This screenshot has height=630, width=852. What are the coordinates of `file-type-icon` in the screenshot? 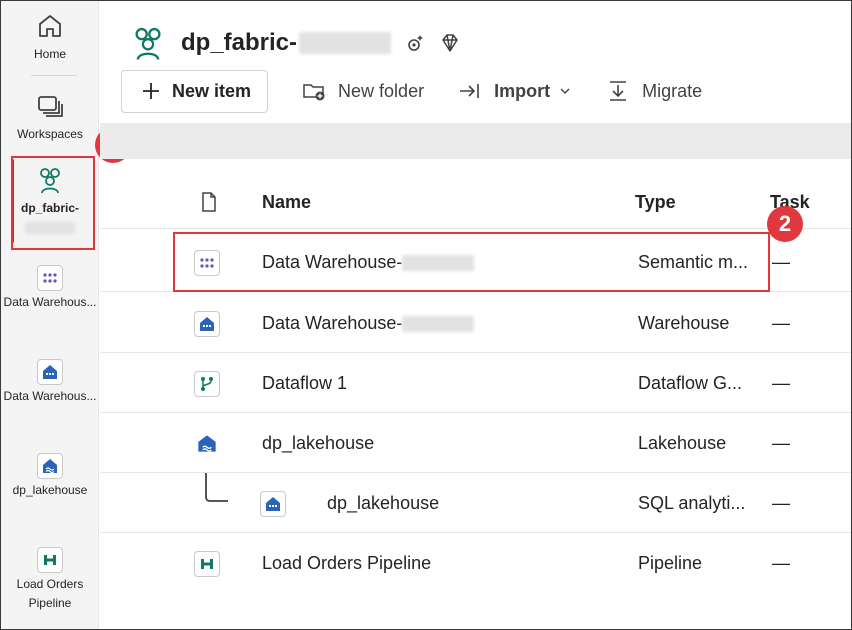 It's located at (209, 202).